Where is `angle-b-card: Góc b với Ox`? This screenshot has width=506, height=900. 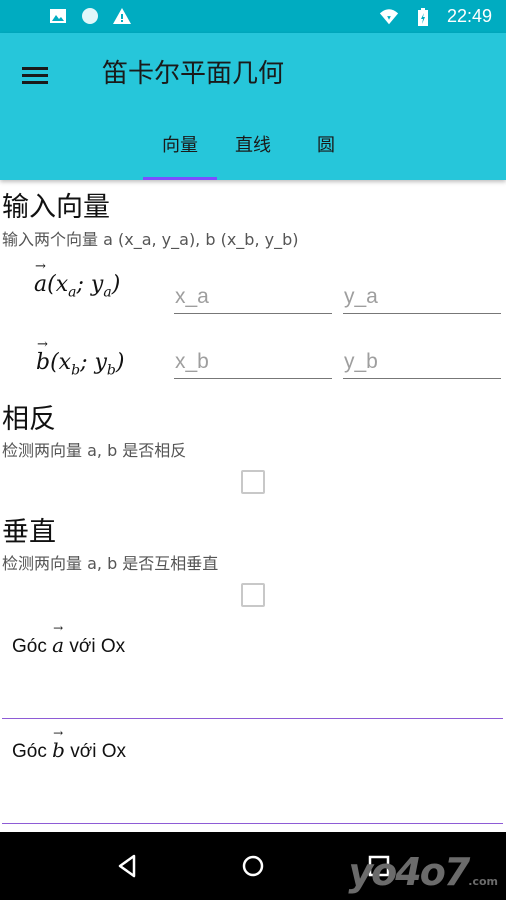
angle-b-card: Góc b với Ox is located at coordinates (252, 772).